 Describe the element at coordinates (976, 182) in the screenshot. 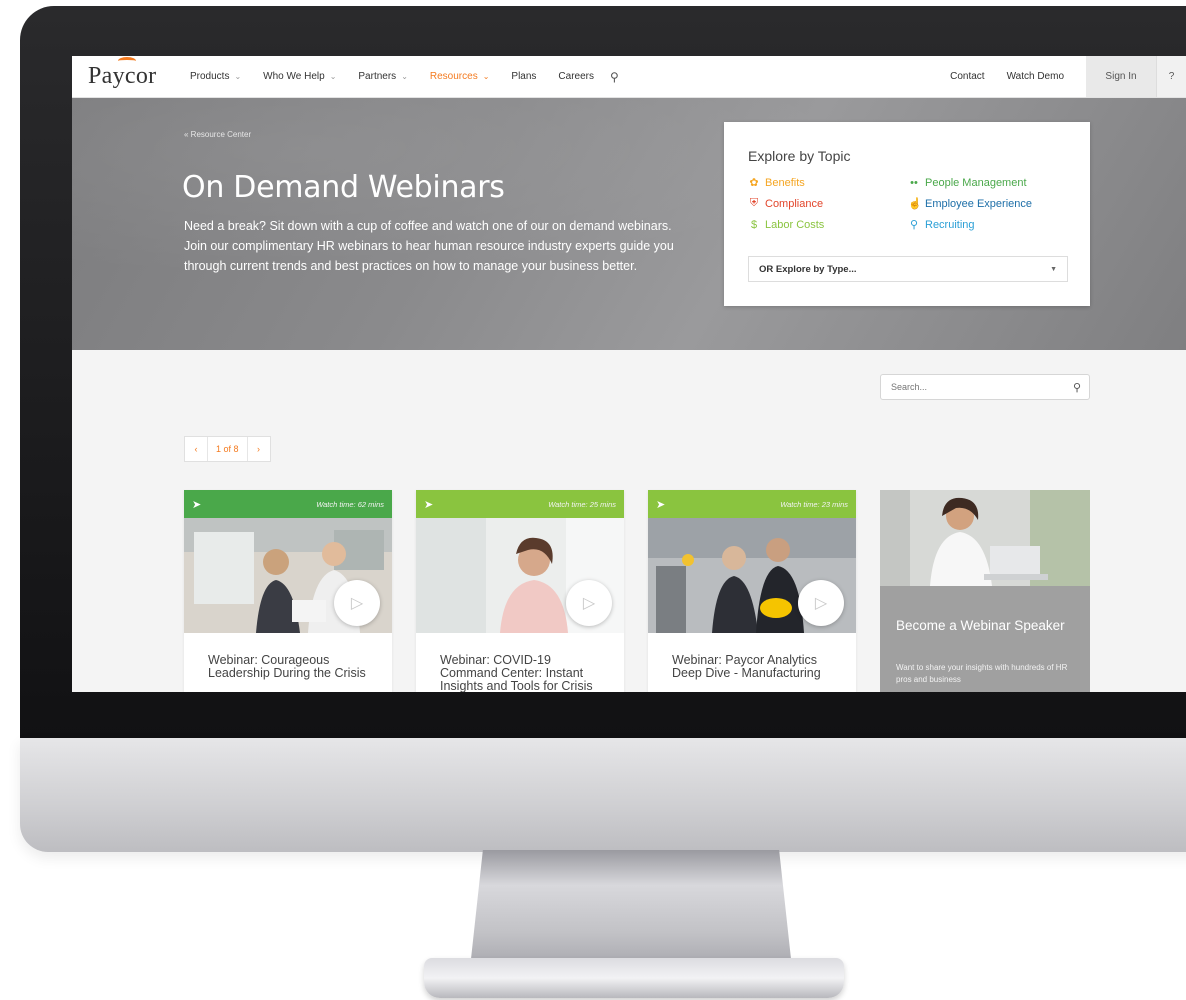

I see `topic-label: People Management` at that location.